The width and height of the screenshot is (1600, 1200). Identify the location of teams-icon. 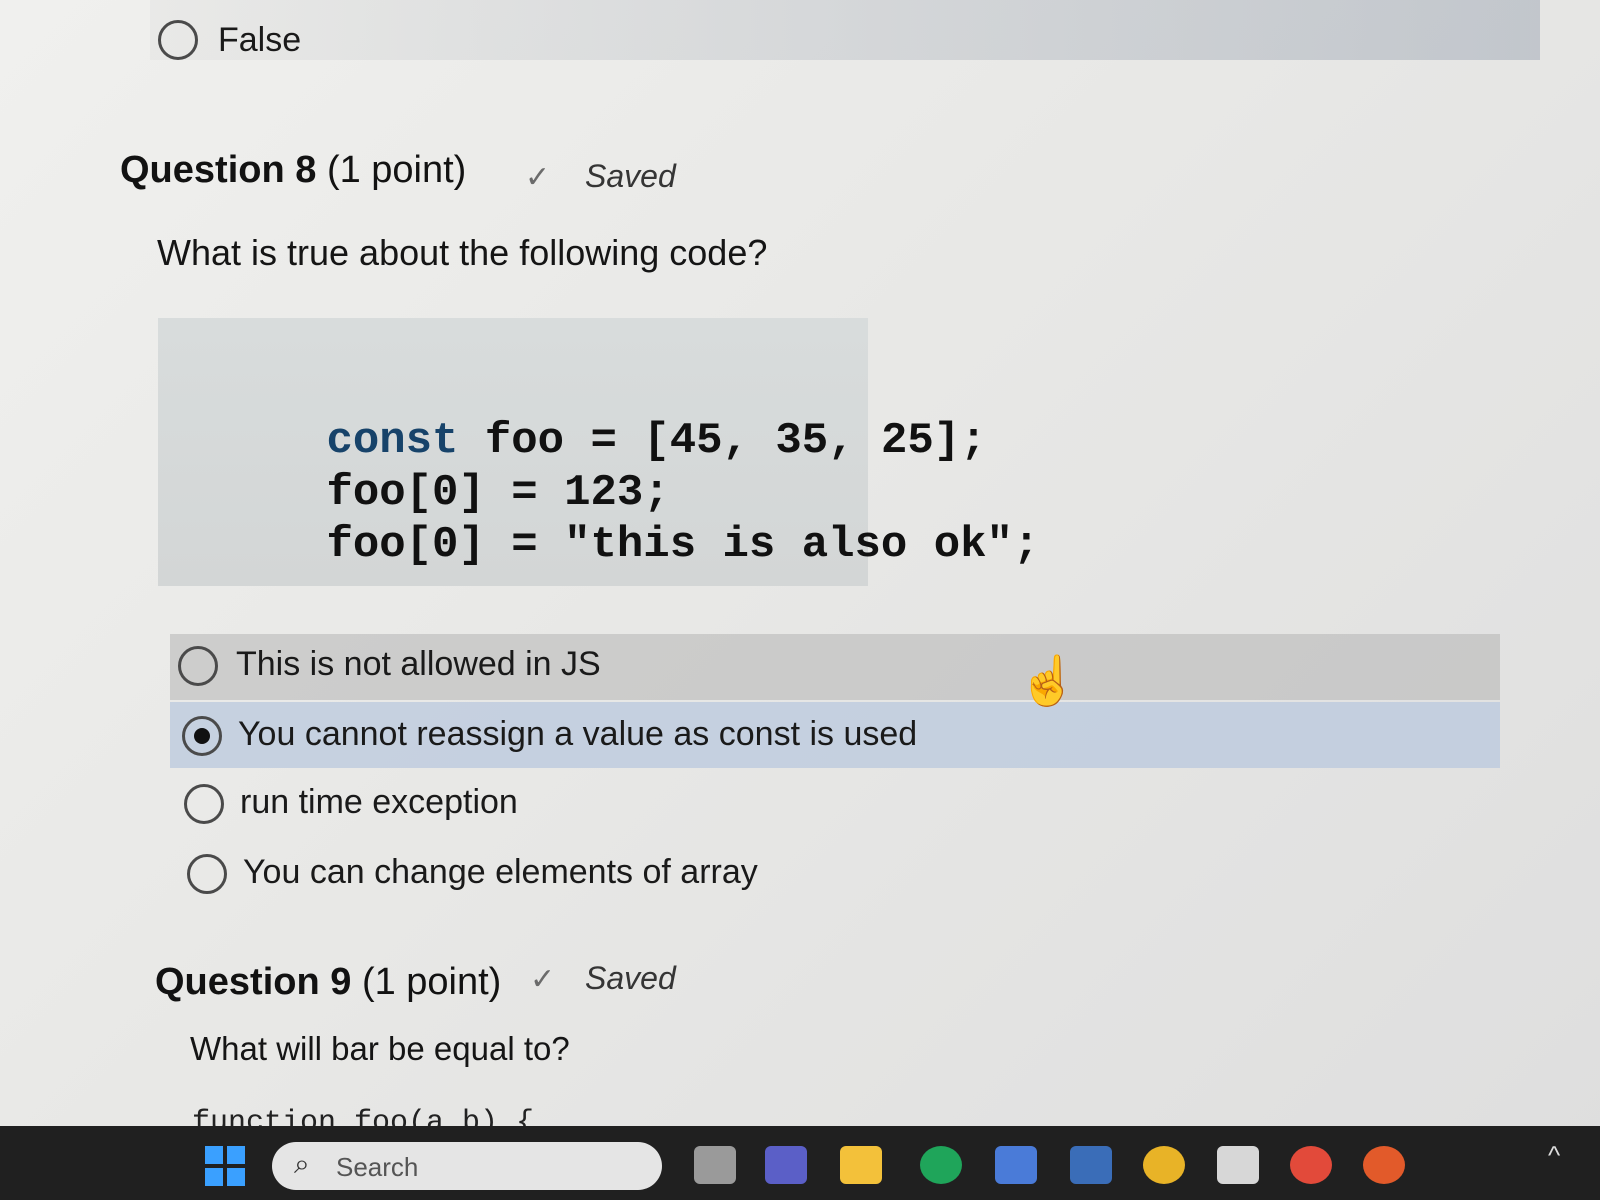
(786, 1165).